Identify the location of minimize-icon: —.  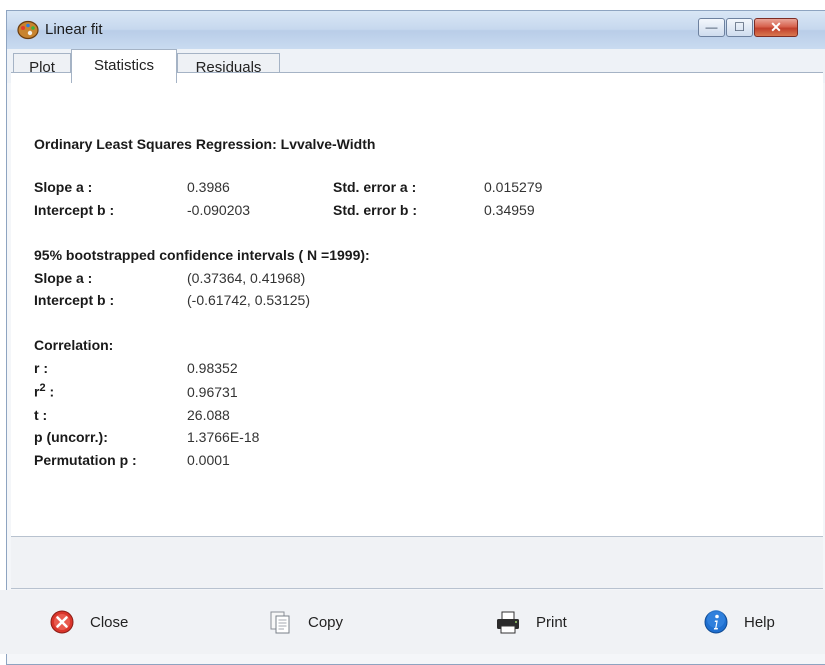
(711, 27).